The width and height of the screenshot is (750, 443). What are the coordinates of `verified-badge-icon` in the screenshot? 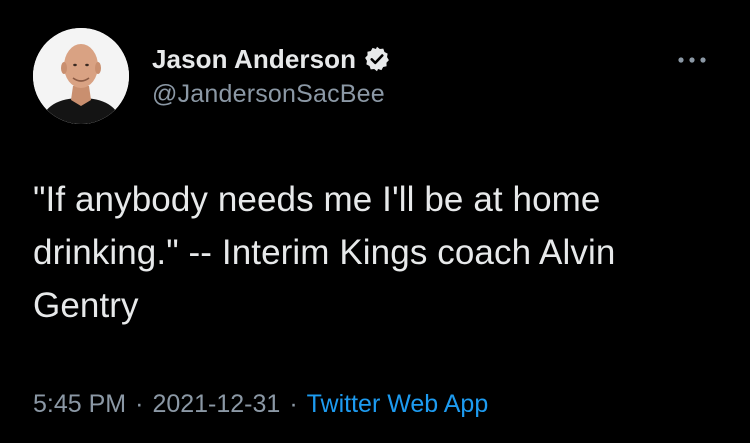 It's located at (377, 59).